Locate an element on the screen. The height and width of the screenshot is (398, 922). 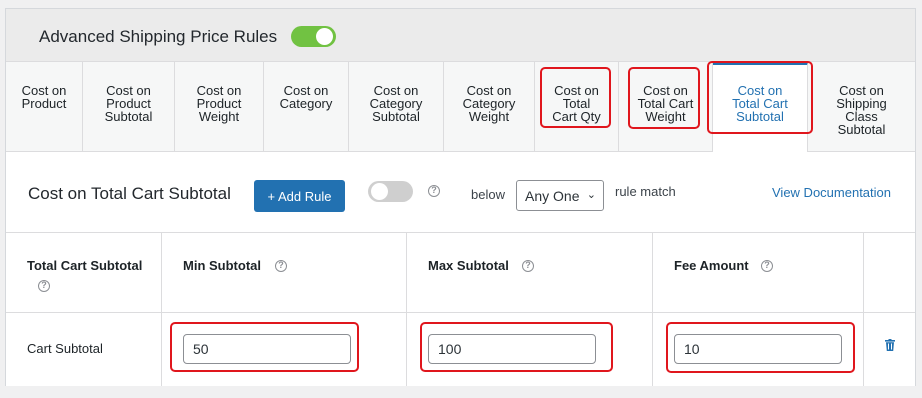
header-min-subtotal: Min Subtotal is located at coordinates (222, 265).